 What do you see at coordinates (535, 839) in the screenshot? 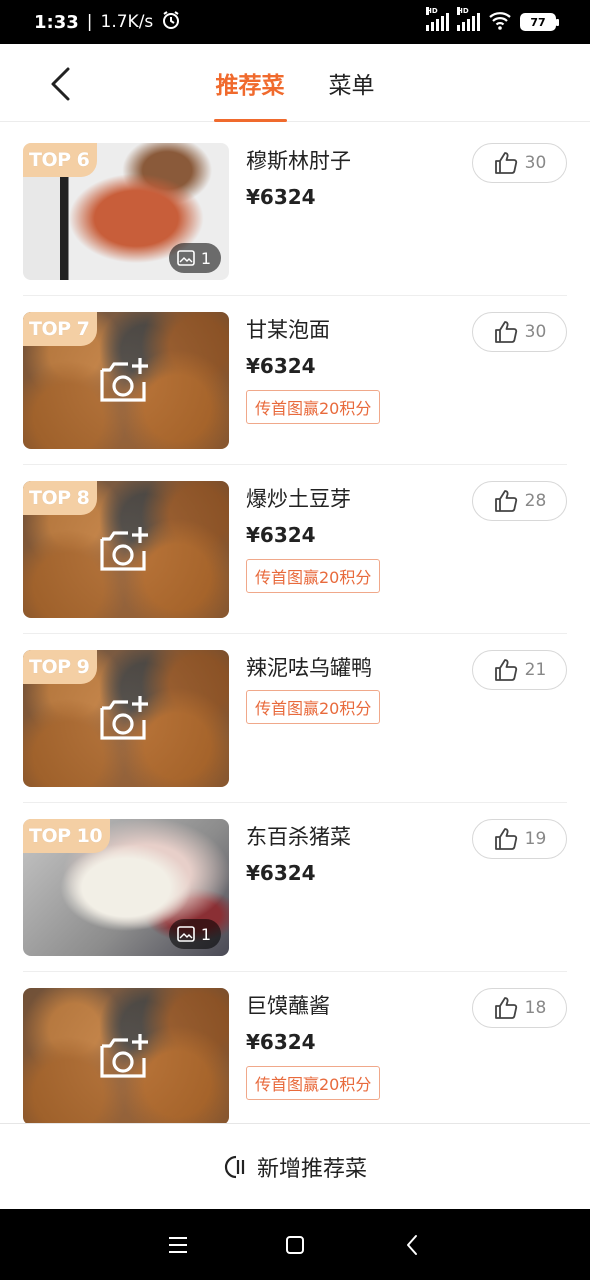
I see `like-count: 19` at bounding box center [535, 839].